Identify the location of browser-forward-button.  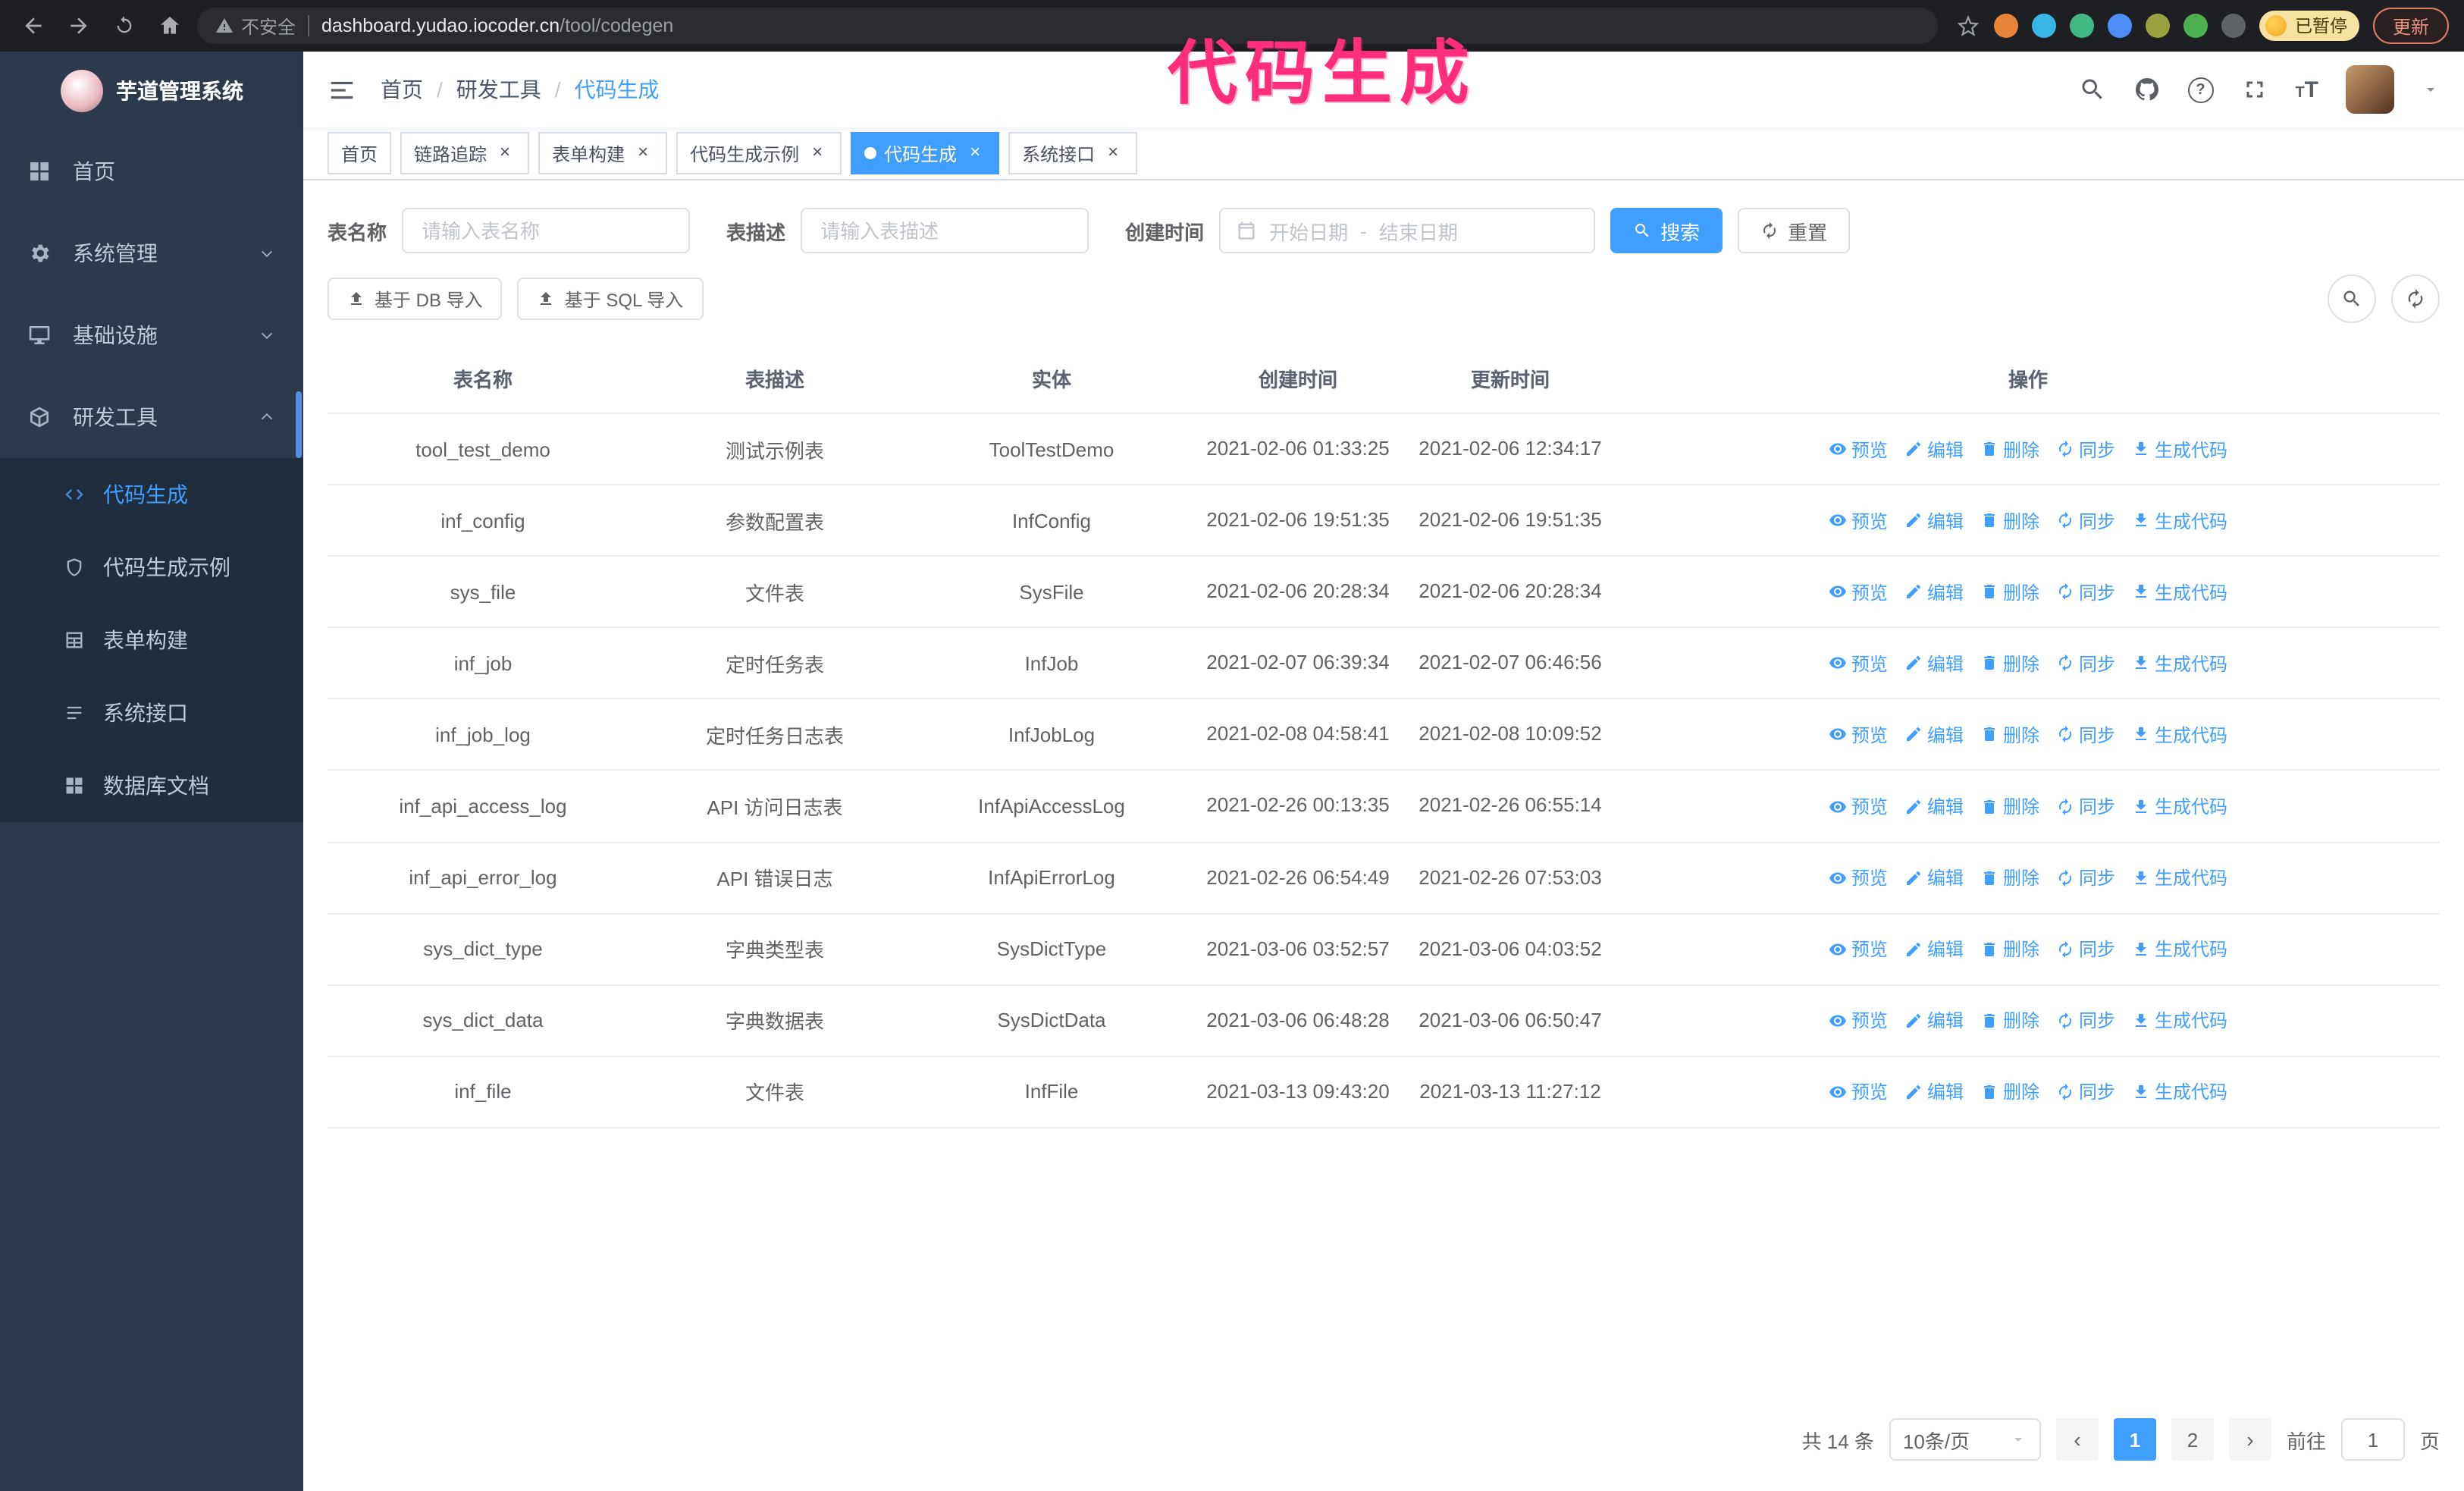
(79, 26).